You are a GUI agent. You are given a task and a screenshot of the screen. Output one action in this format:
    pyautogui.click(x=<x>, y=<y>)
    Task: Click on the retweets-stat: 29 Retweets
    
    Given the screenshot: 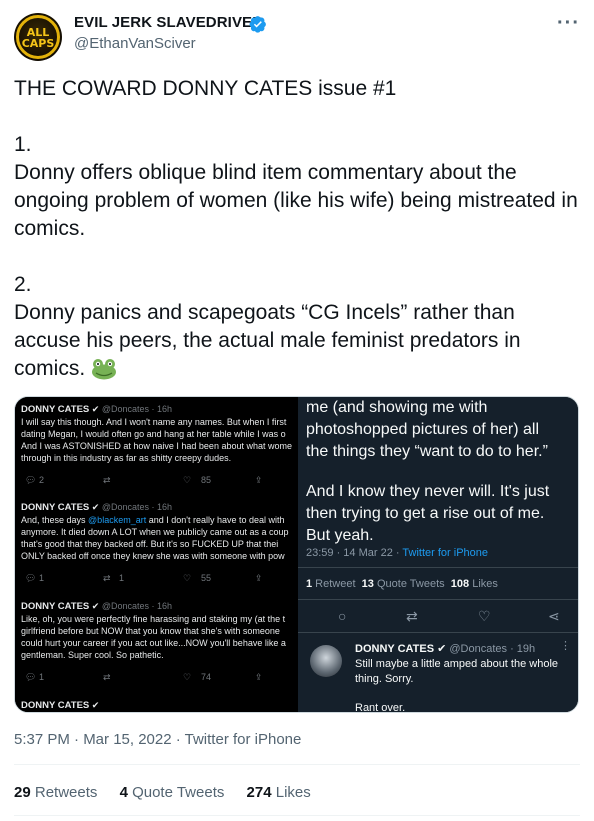 What is the action you would take?
    pyautogui.click(x=55, y=792)
    